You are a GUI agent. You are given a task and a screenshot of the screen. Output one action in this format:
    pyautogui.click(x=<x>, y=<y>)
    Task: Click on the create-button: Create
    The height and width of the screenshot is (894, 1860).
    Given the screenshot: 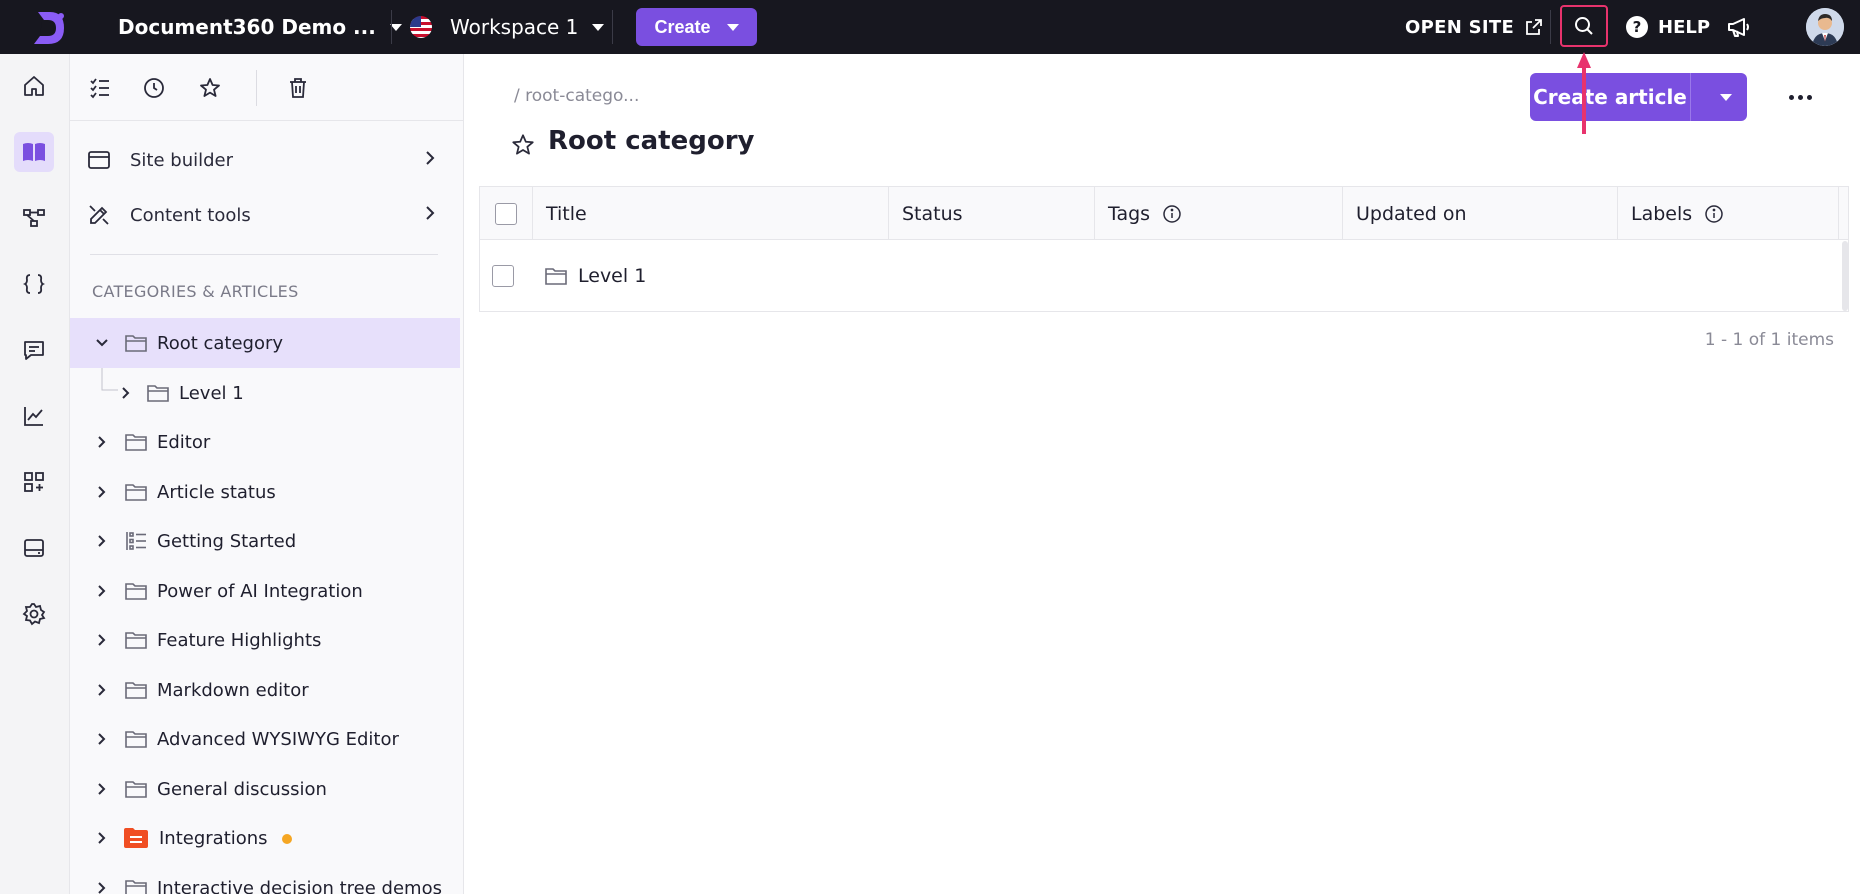 What is the action you would take?
    pyautogui.click(x=696, y=27)
    